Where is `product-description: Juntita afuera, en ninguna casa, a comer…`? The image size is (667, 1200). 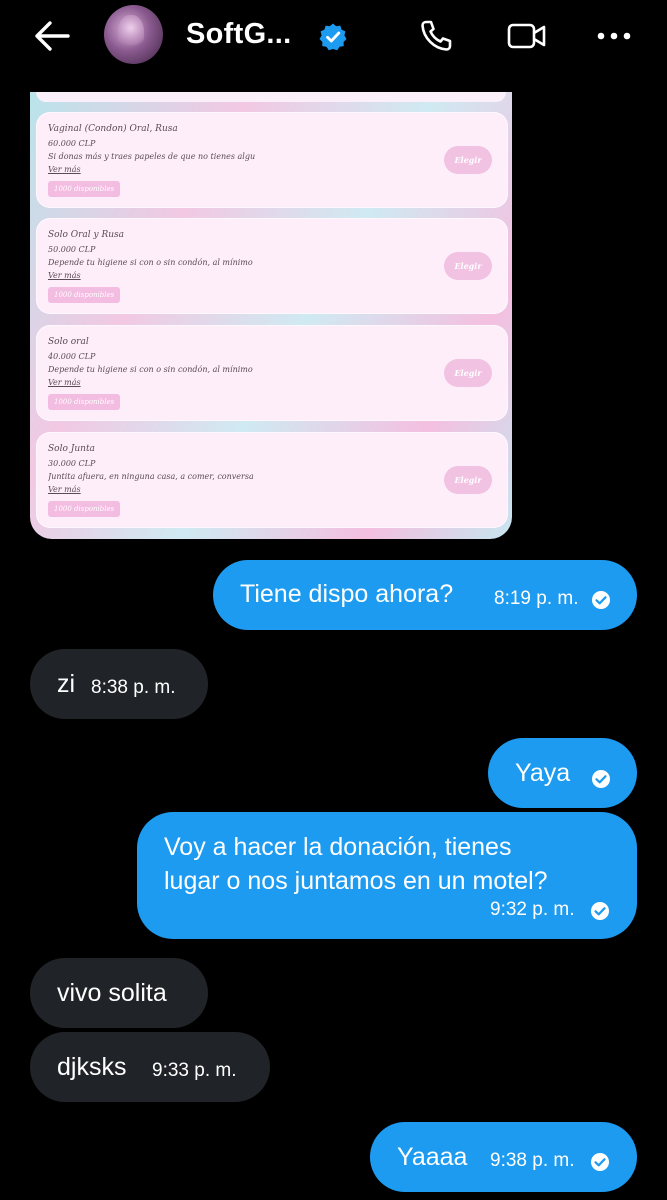
product-description: Juntita afuera, en ninguna casa, a comer… is located at coordinates (151, 476).